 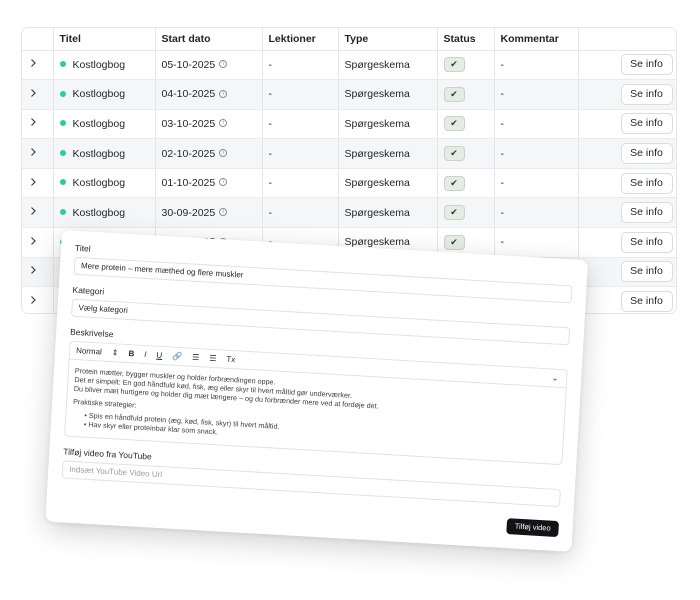 What do you see at coordinates (159, 355) in the screenshot?
I see `underline-button: U` at bounding box center [159, 355].